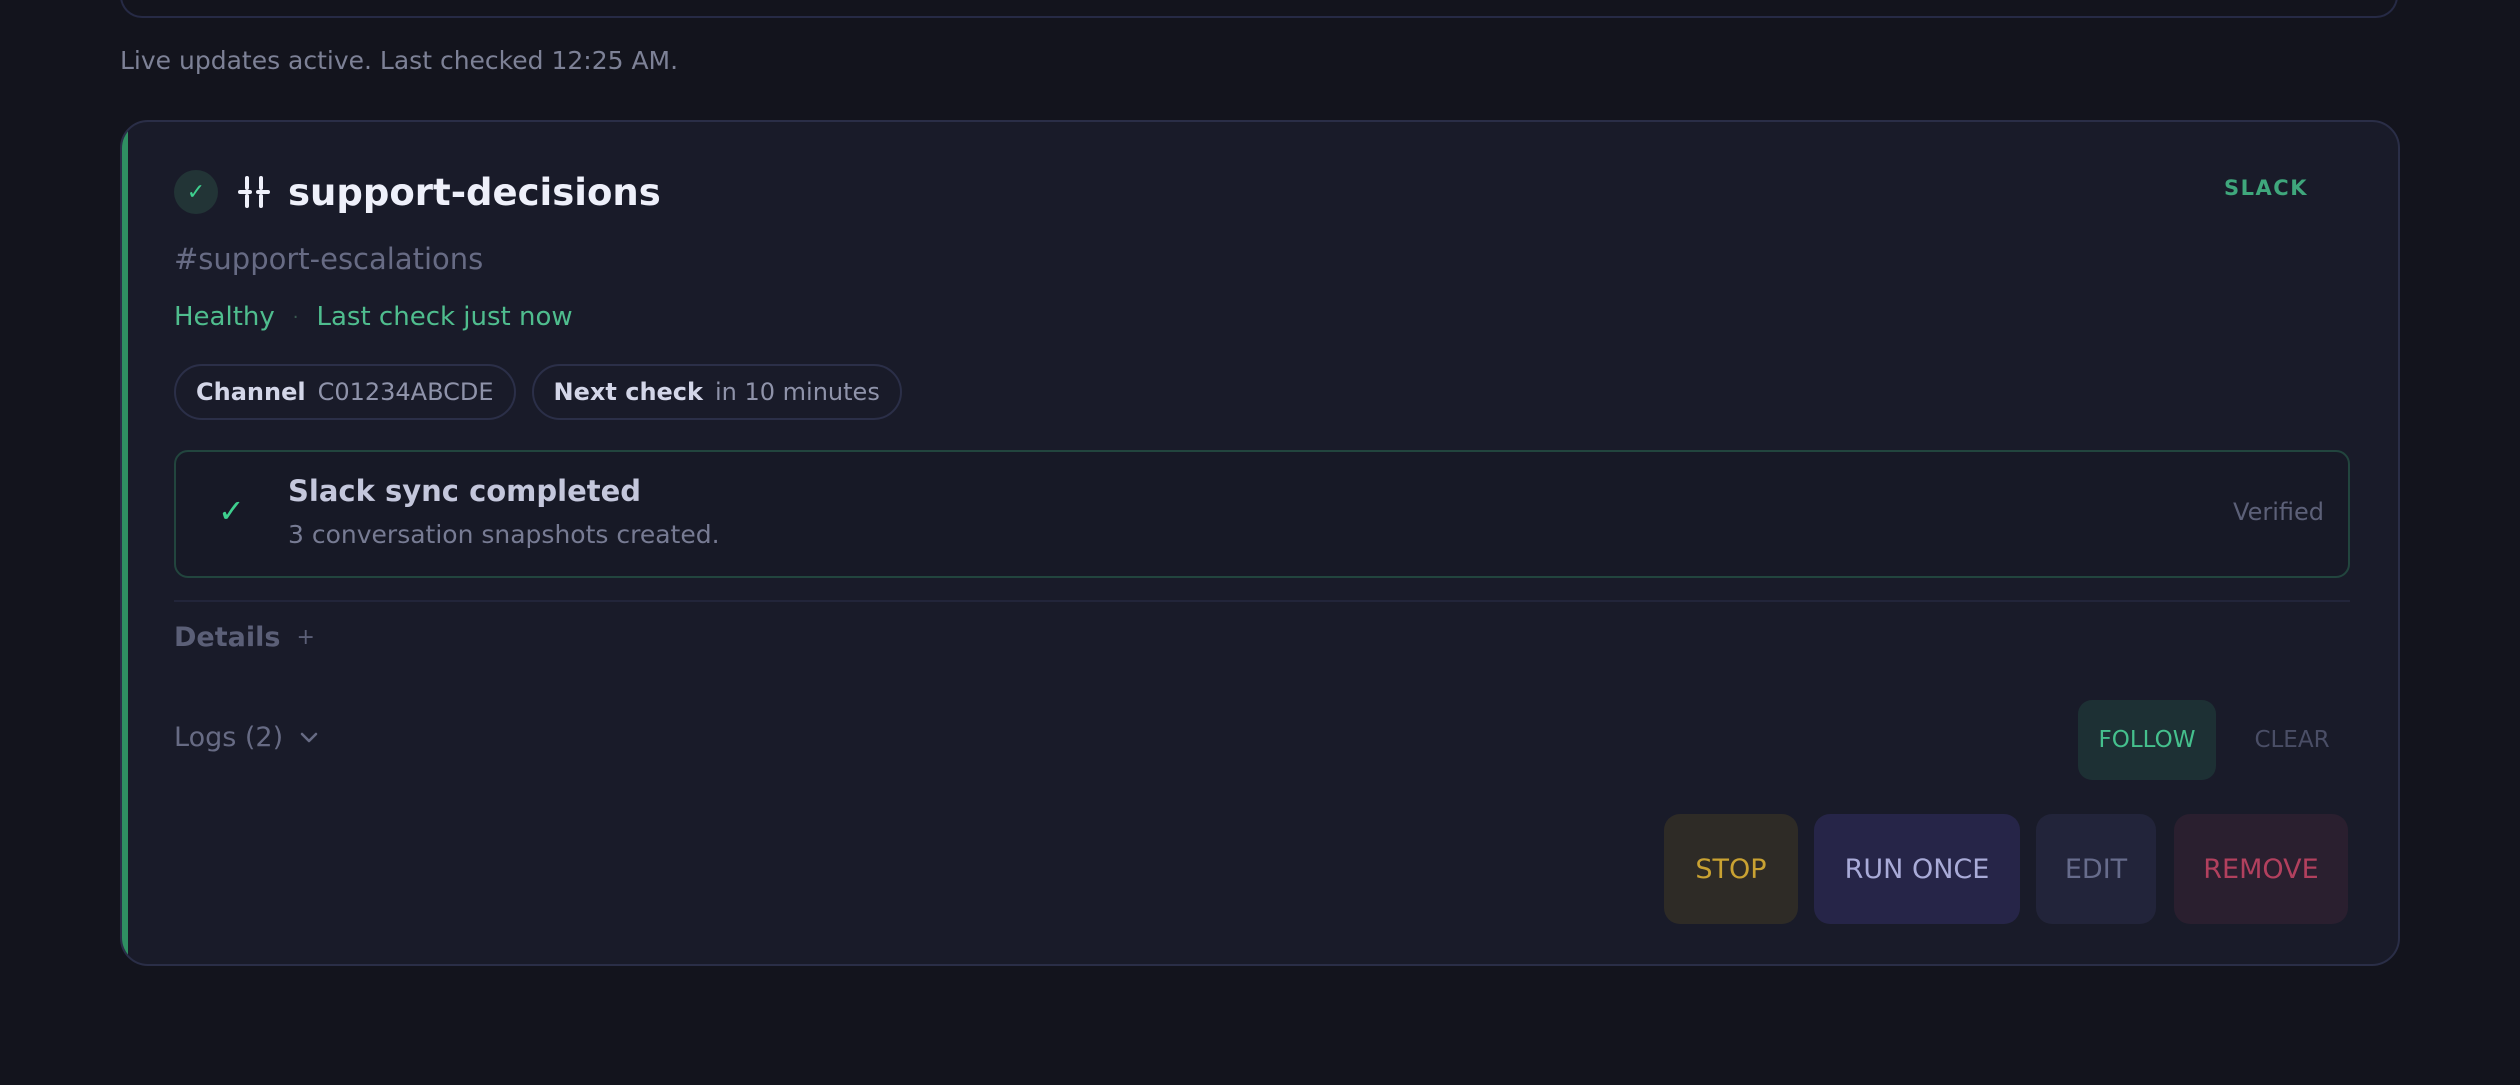  I want to click on details-toggle: Details +, so click(244, 637).